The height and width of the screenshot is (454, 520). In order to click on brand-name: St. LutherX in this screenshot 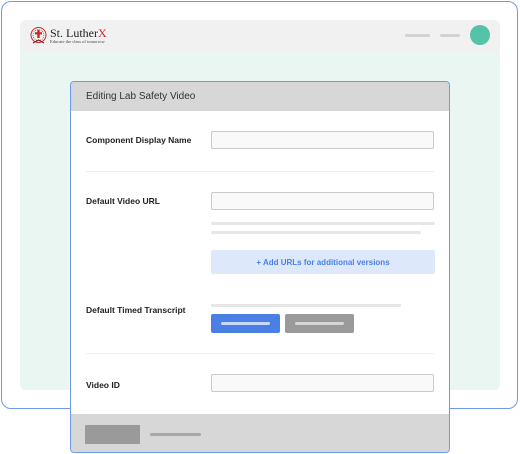, I will do `click(78, 33)`.